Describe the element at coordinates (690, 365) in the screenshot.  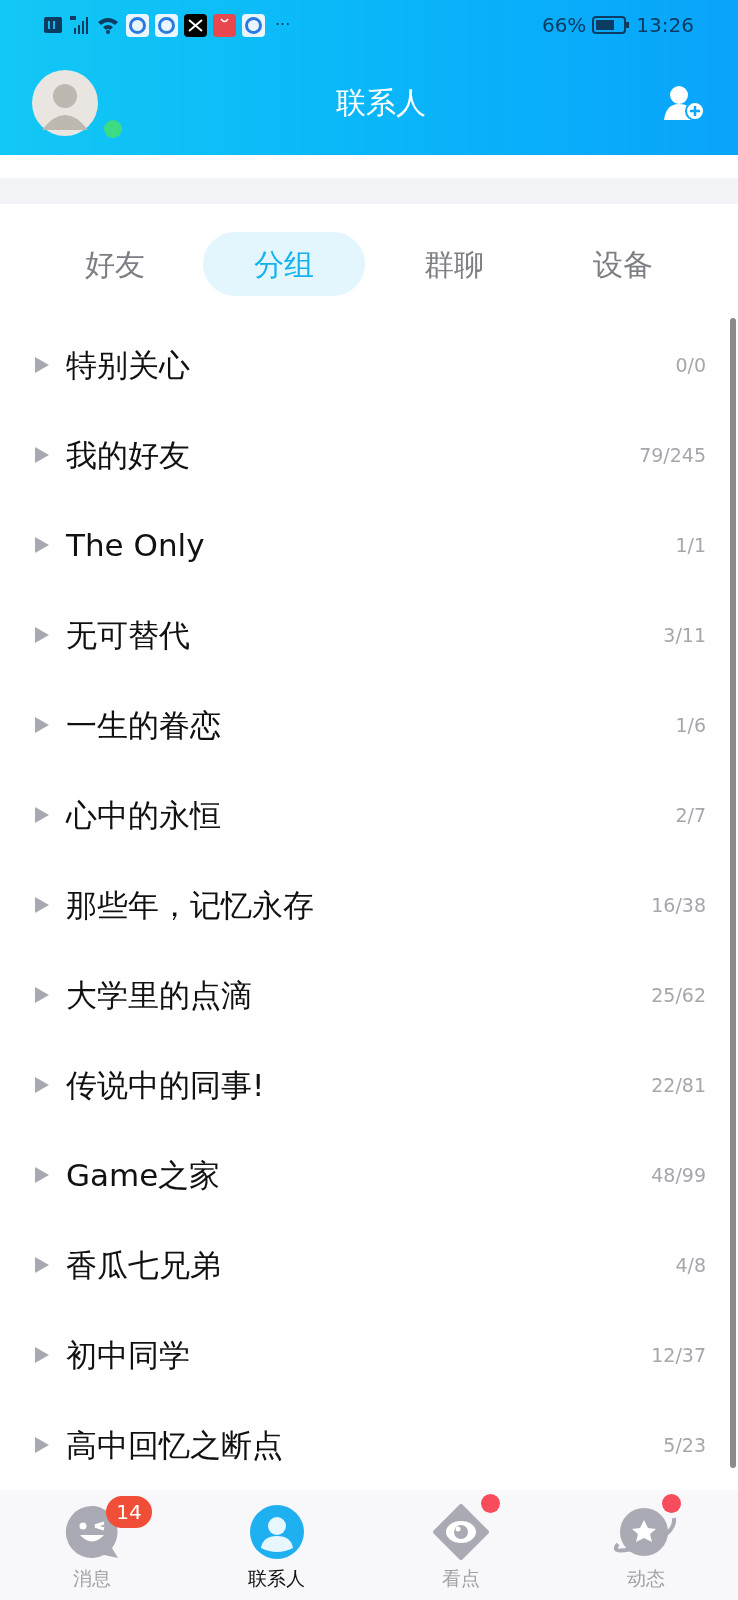
I see `group-count: 0/0` at that location.